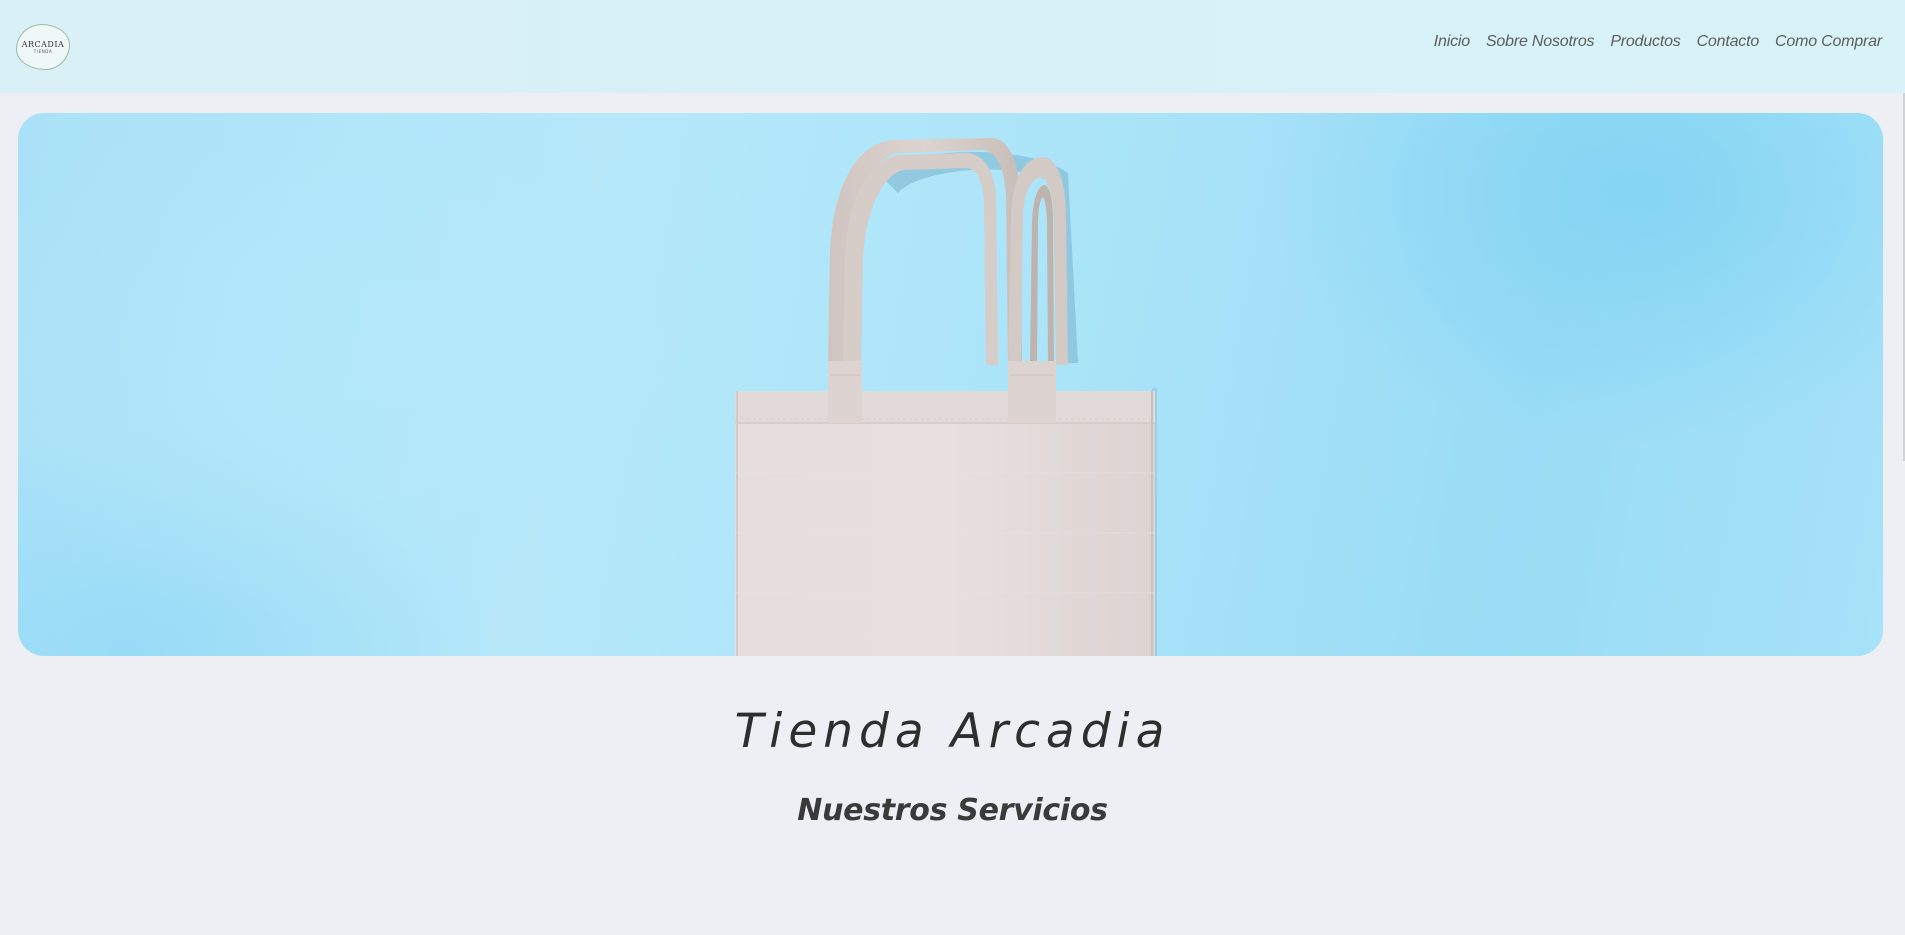  Describe the element at coordinates (43, 44) in the screenshot. I see `logo-text: ARCADIA` at that location.